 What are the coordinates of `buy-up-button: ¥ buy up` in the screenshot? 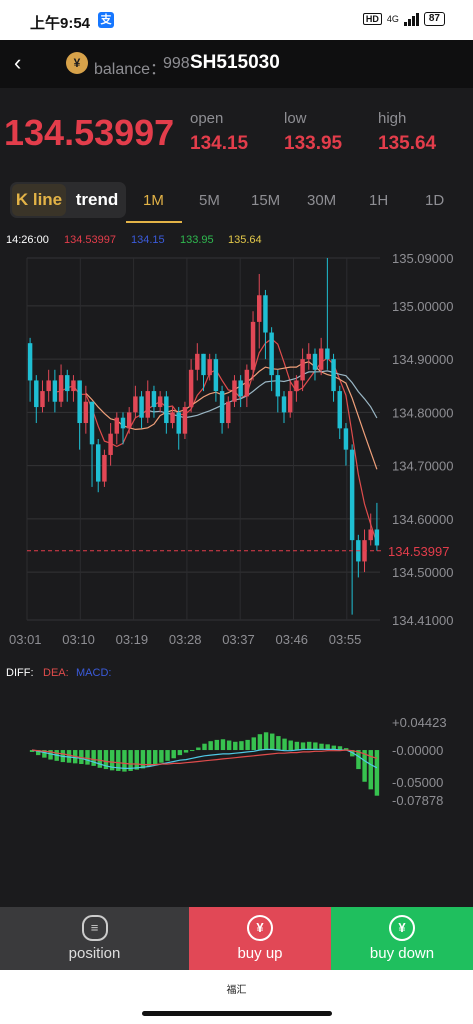 It's located at (260, 938).